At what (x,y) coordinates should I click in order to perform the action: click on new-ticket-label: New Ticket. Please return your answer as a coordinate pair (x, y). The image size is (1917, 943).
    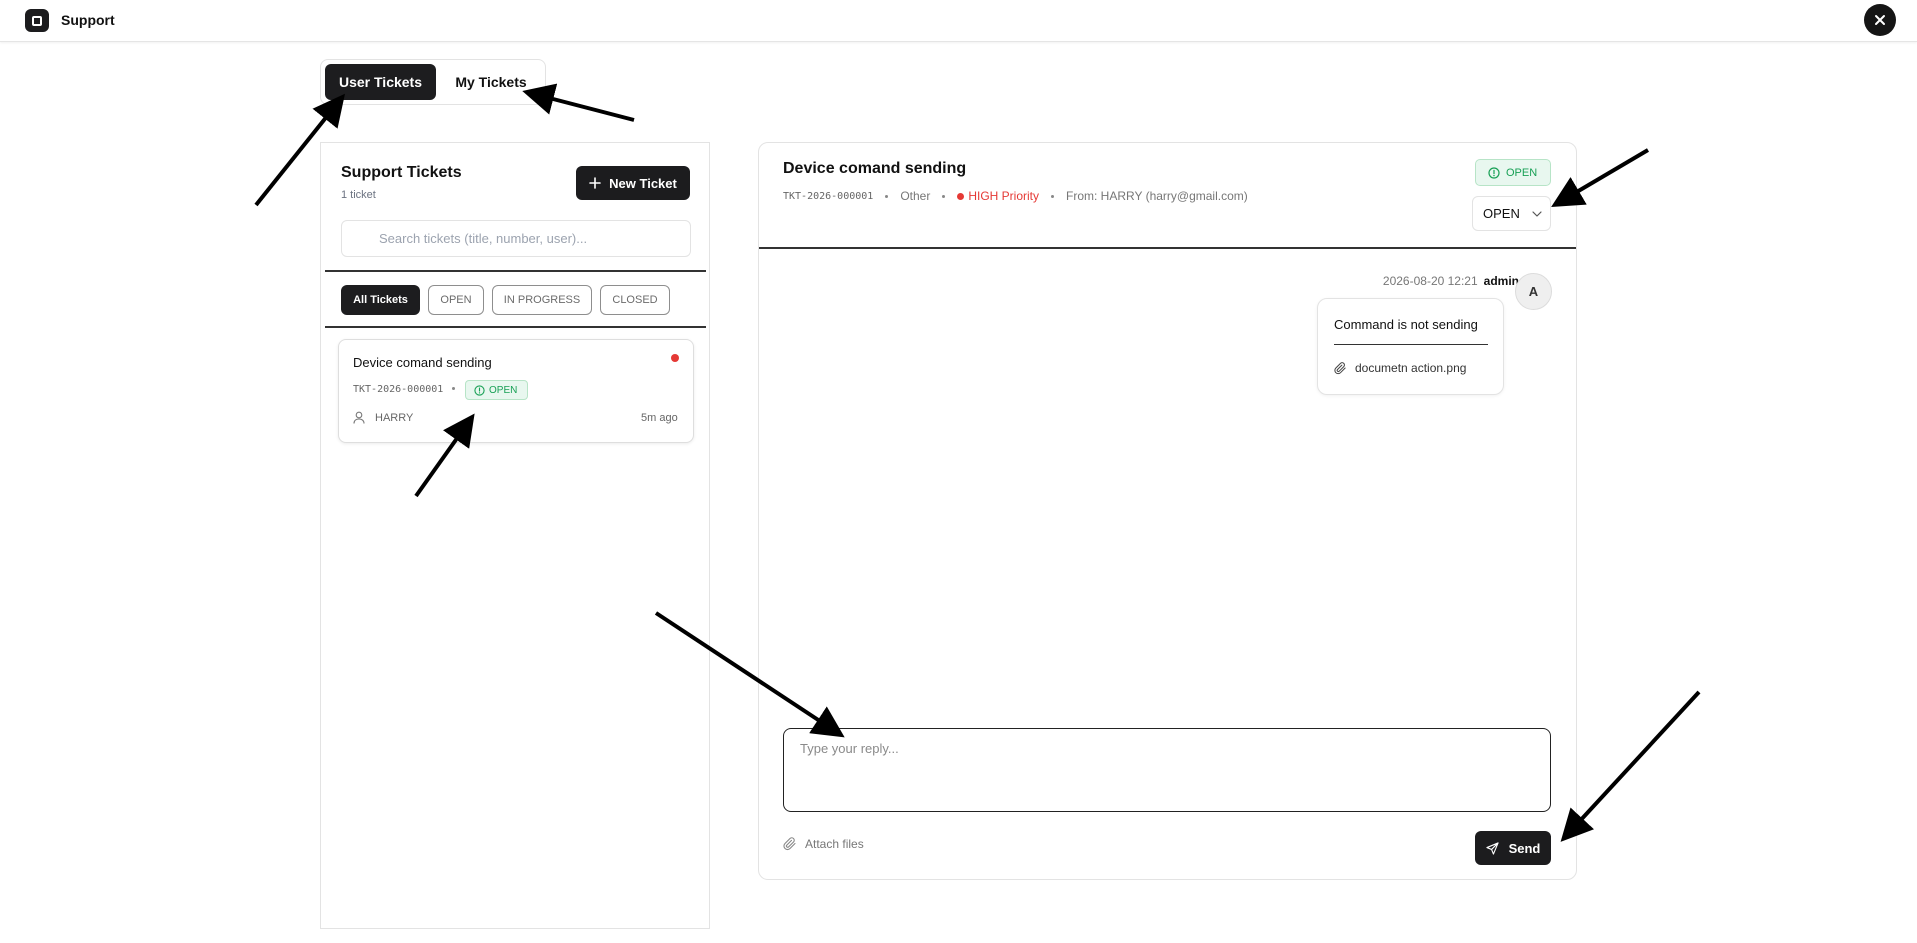
    Looking at the image, I should click on (643, 183).